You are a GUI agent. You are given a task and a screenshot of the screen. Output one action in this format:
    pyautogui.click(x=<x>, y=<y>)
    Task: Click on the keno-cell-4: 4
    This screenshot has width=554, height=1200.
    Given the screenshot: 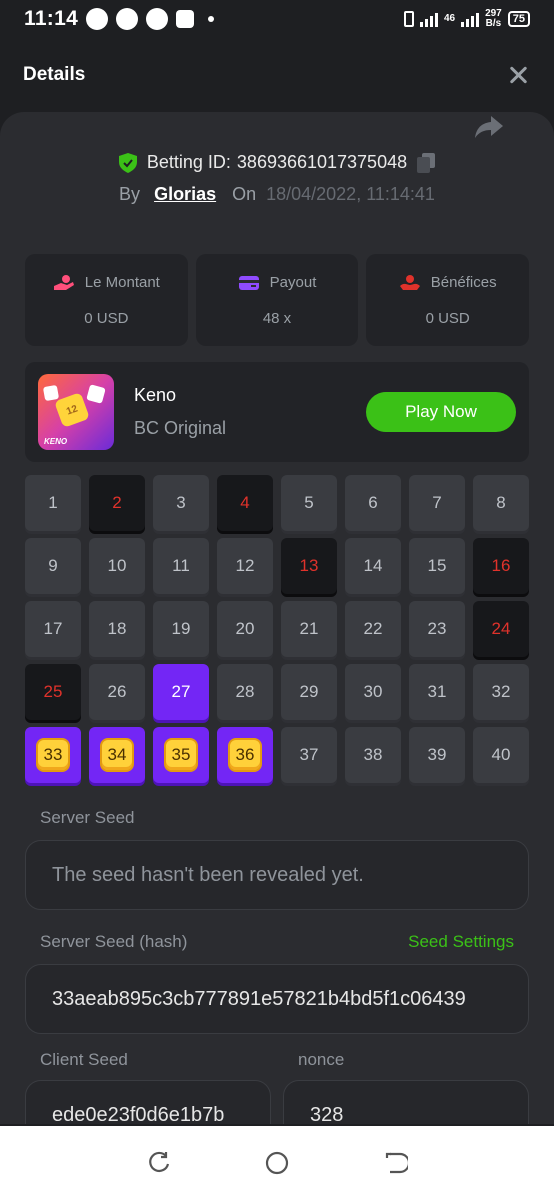 What is the action you would take?
    pyautogui.click(x=245, y=503)
    